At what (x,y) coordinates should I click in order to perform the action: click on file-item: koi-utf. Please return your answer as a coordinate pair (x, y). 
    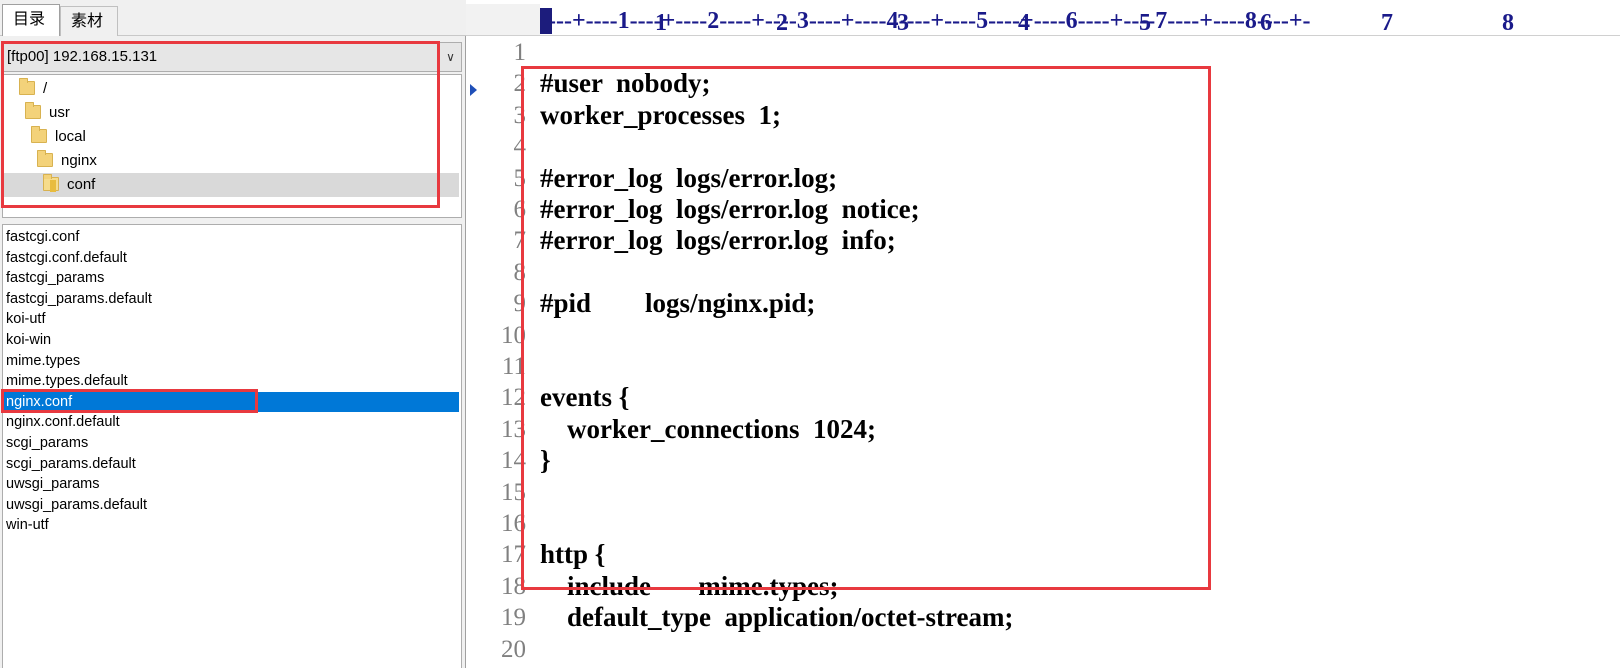
    Looking at the image, I should click on (231, 319).